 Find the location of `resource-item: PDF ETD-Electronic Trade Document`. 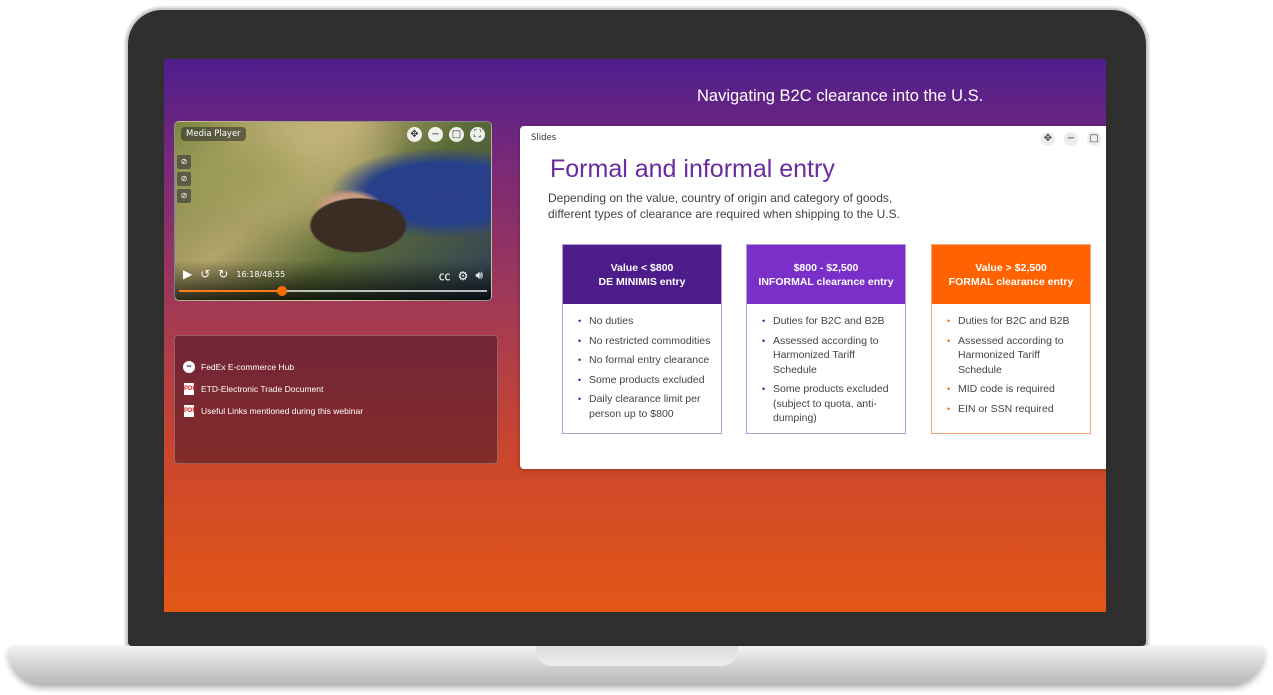

resource-item: PDF ETD-Electronic Trade Document is located at coordinates (273, 389).